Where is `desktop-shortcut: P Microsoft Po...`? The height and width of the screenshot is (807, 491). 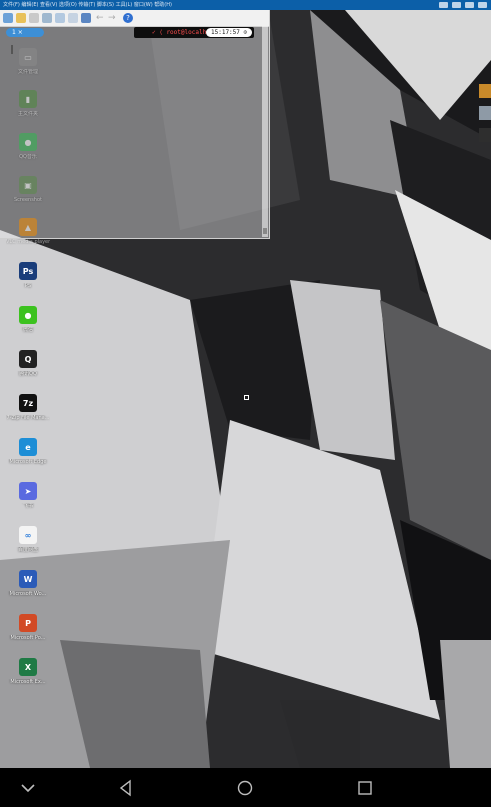 desktop-shortcut: P Microsoft Po... is located at coordinates (28, 630).